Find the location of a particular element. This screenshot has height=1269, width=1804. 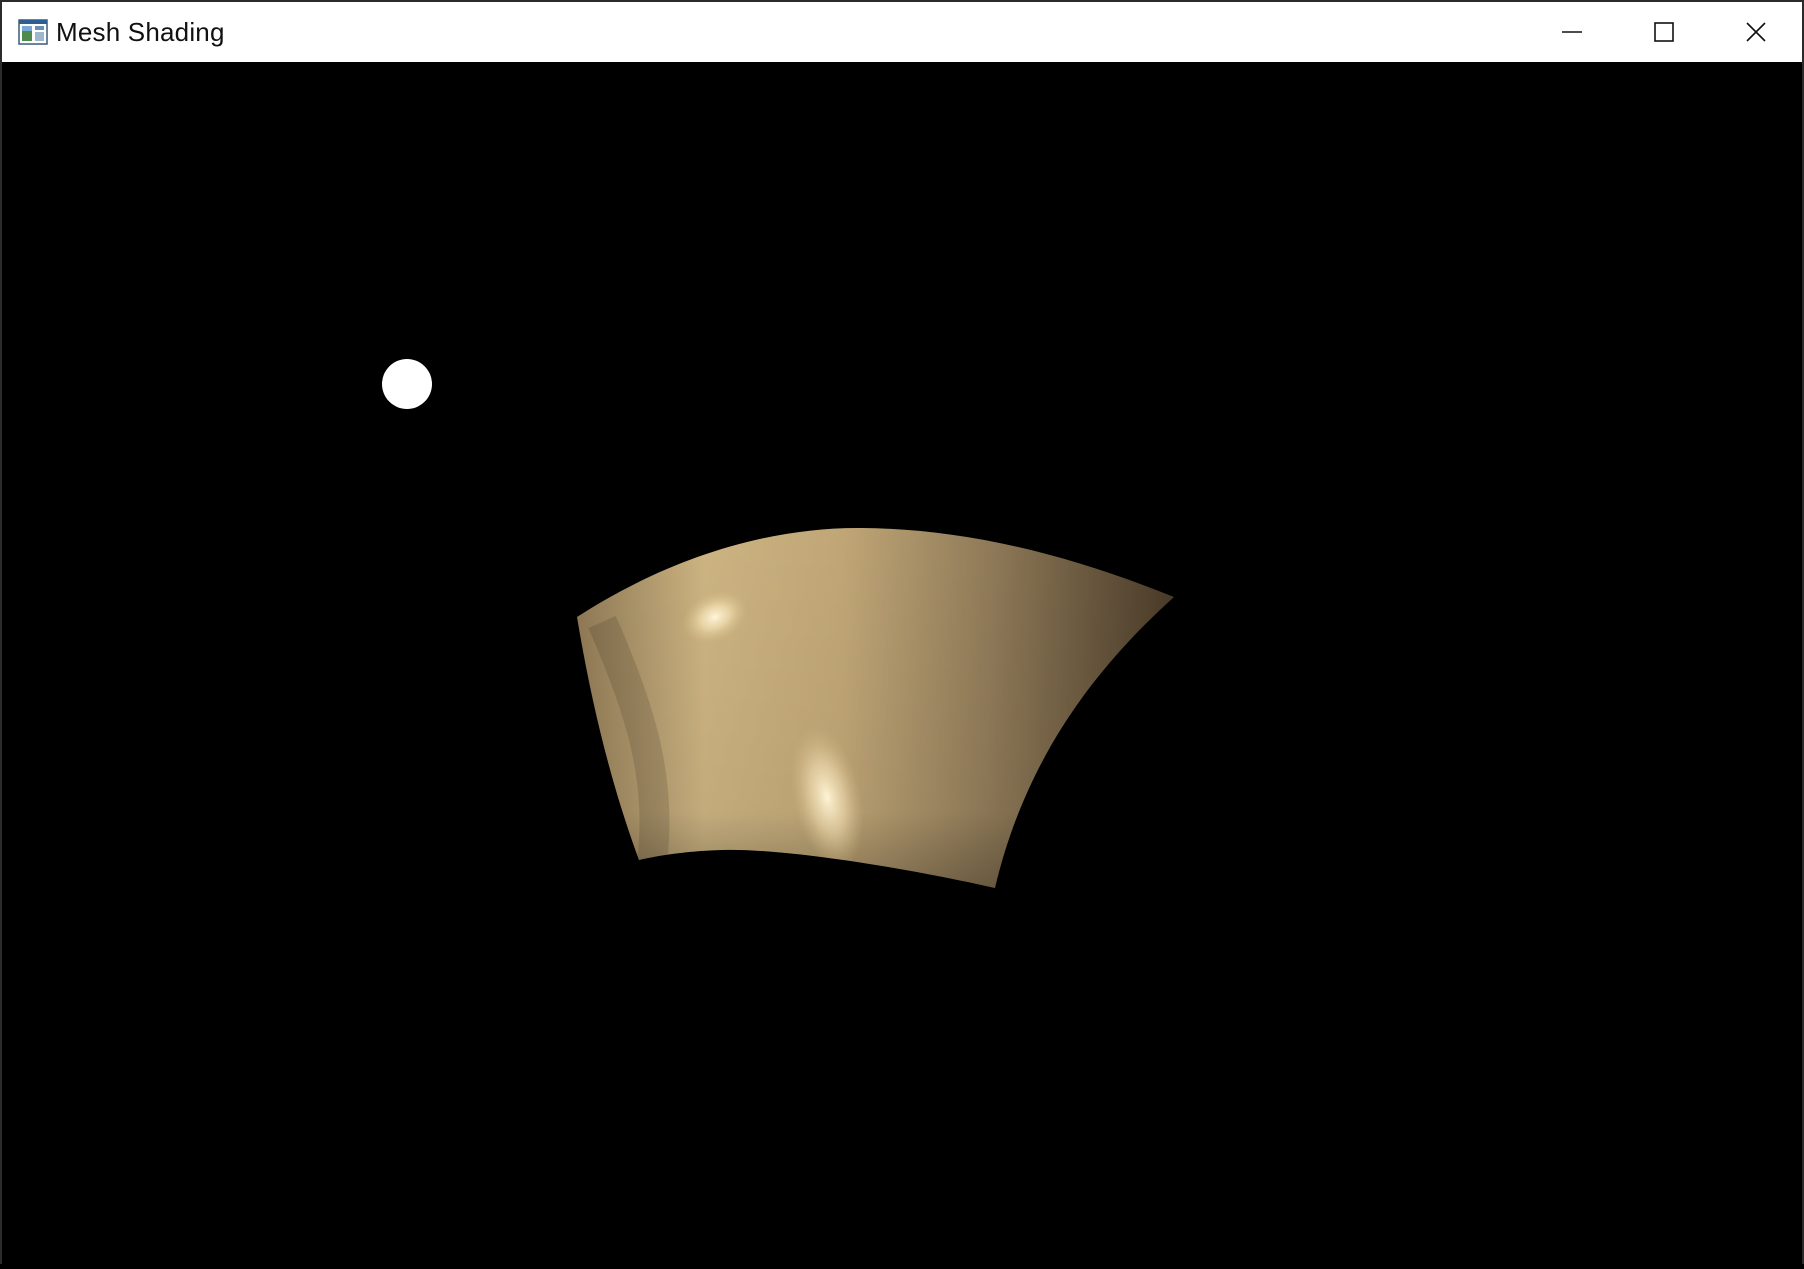

minimize-button is located at coordinates (1572, 32).